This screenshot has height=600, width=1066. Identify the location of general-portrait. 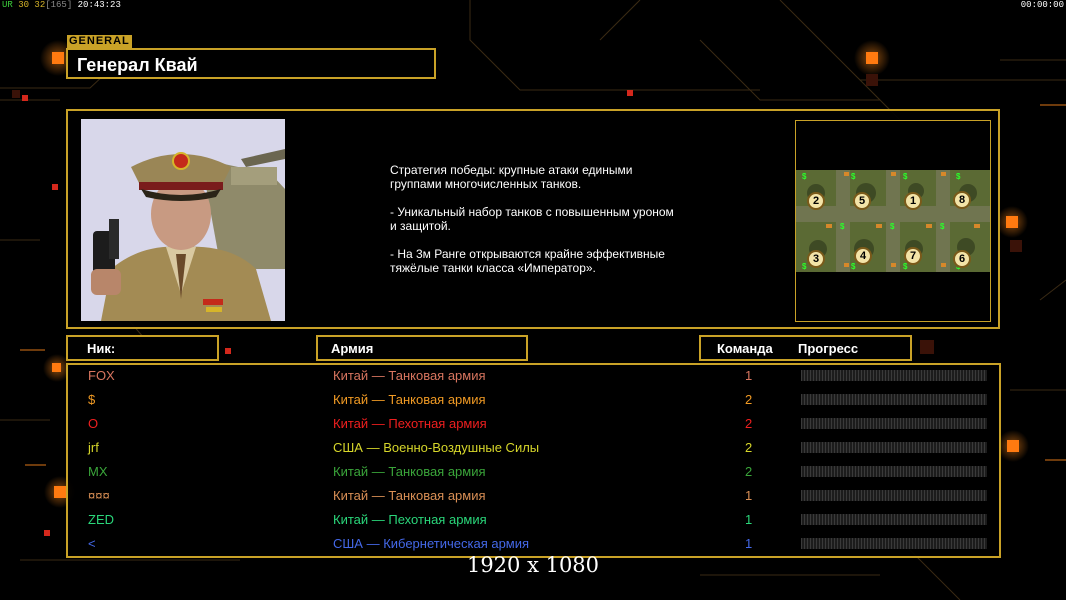
(183, 220).